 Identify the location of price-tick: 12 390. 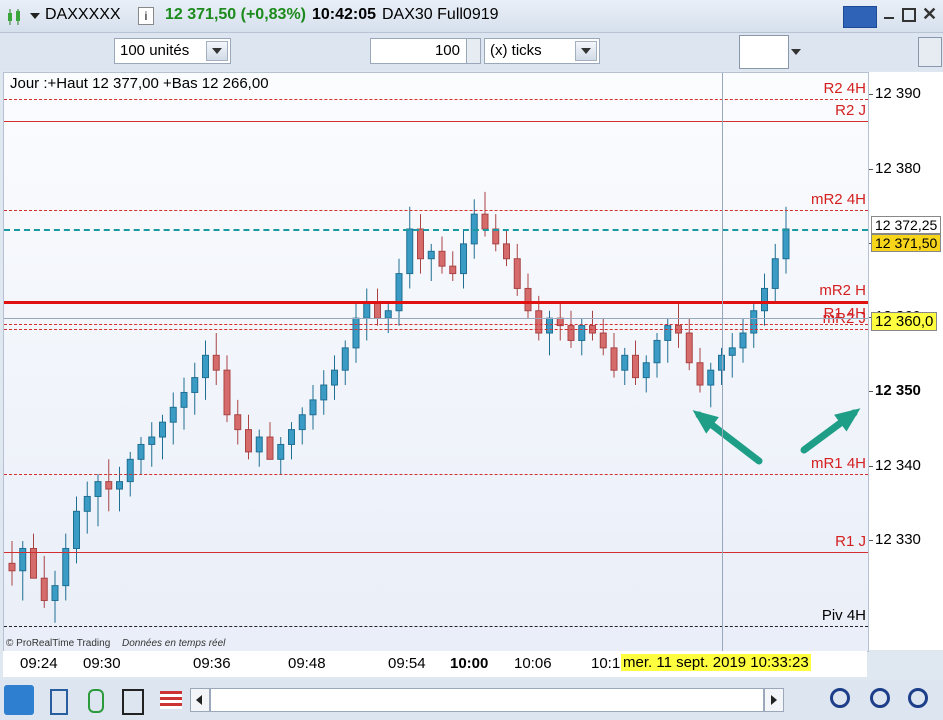
(898, 94).